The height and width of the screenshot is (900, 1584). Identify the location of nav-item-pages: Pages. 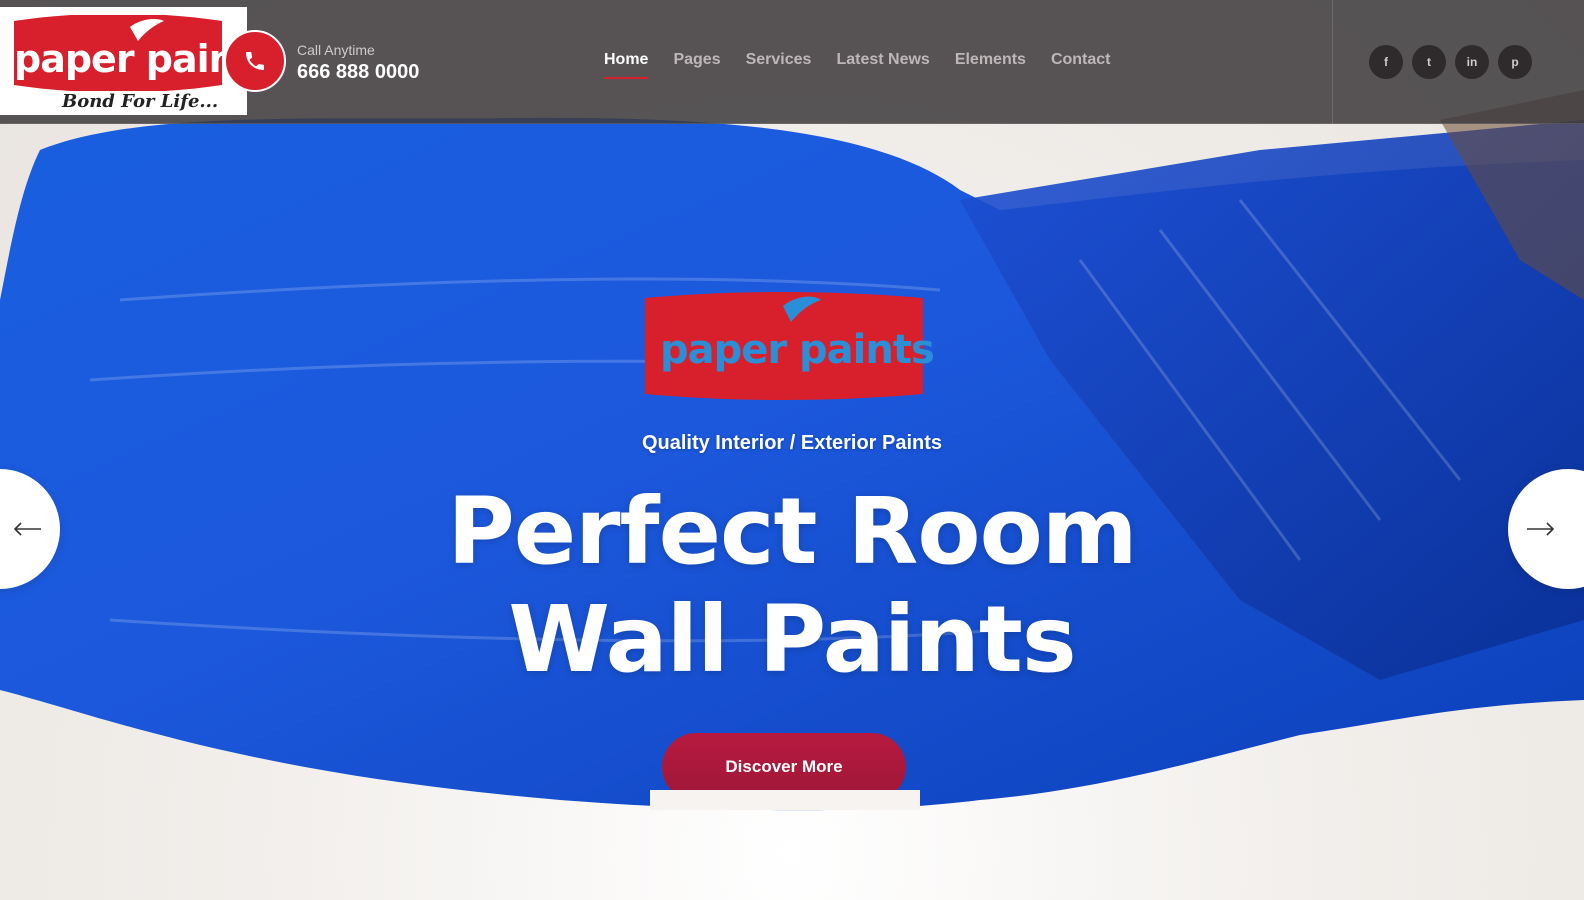
(696, 60).